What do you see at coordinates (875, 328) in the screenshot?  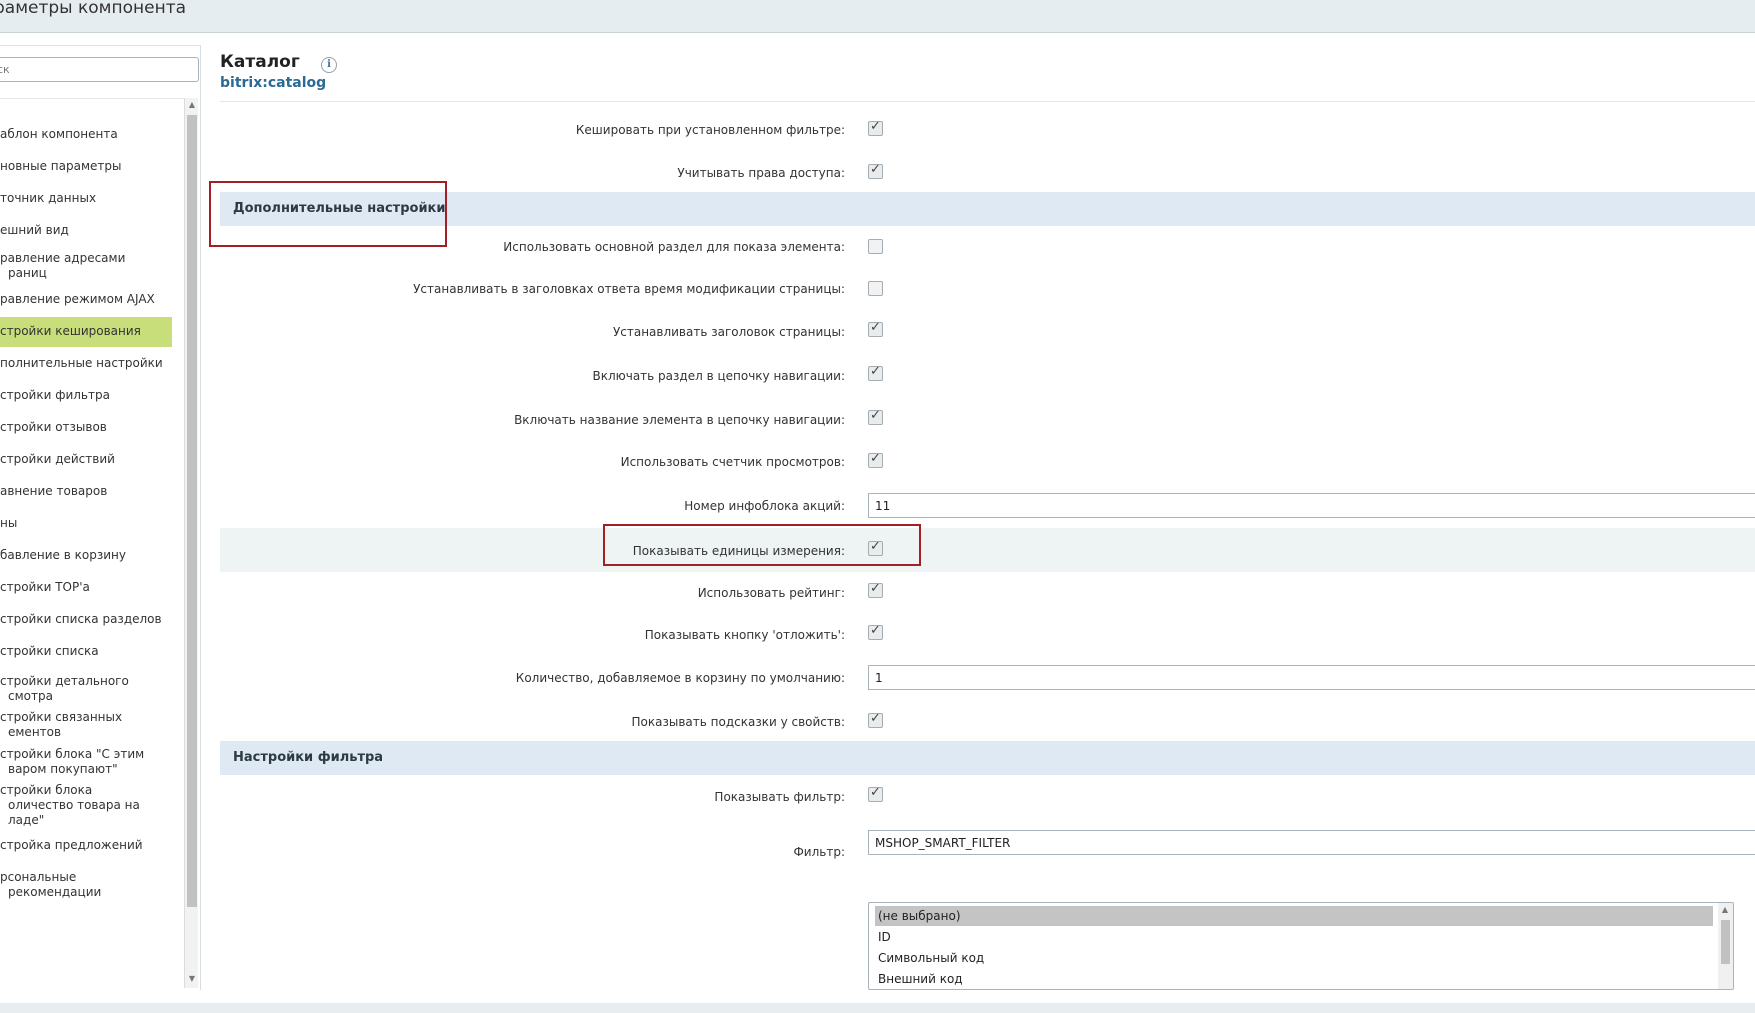 I see `set-title-checkbox` at bounding box center [875, 328].